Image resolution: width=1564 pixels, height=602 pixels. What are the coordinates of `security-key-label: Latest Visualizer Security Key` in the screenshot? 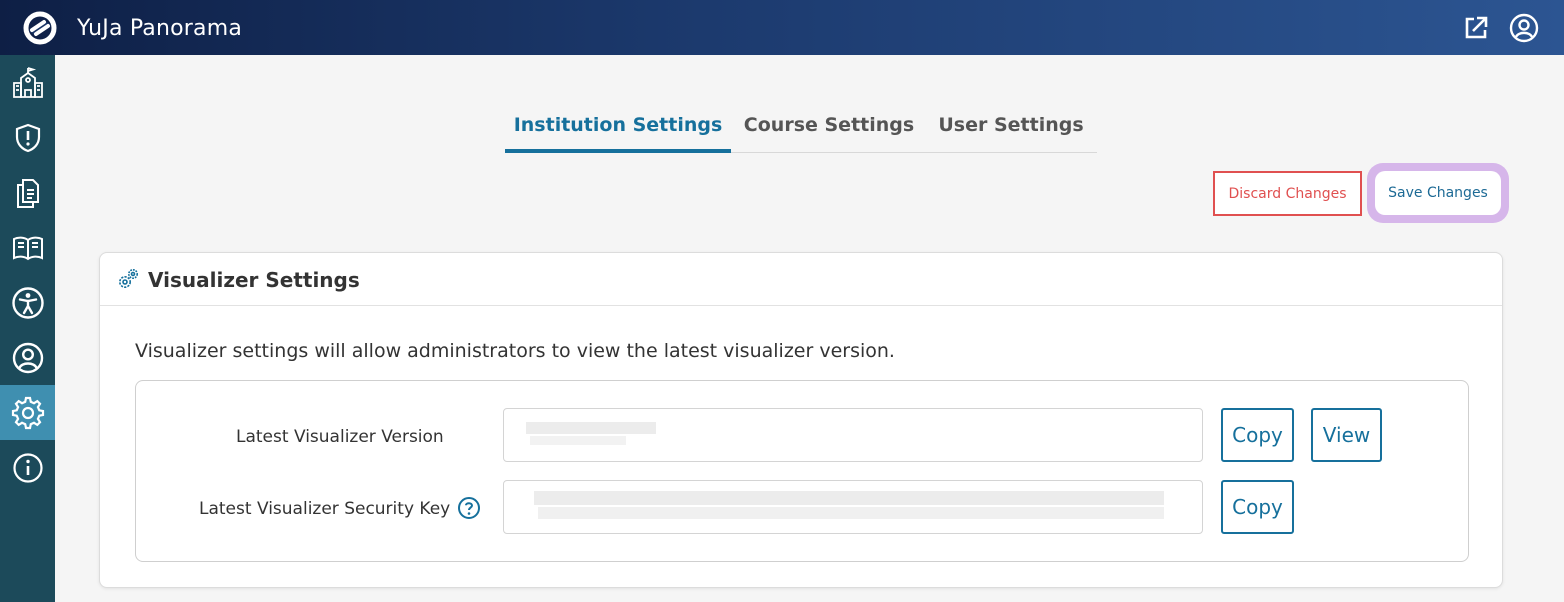 It's located at (325, 509).